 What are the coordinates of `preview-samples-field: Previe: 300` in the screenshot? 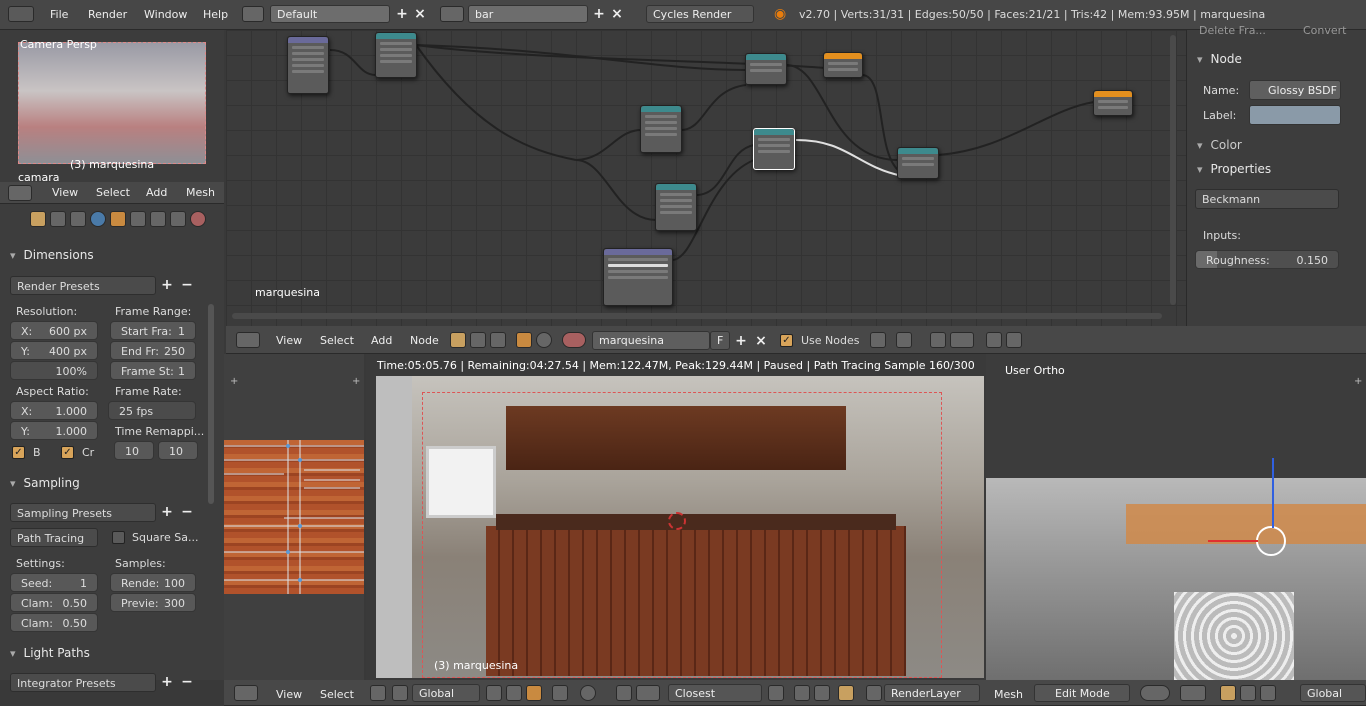 It's located at (153, 602).